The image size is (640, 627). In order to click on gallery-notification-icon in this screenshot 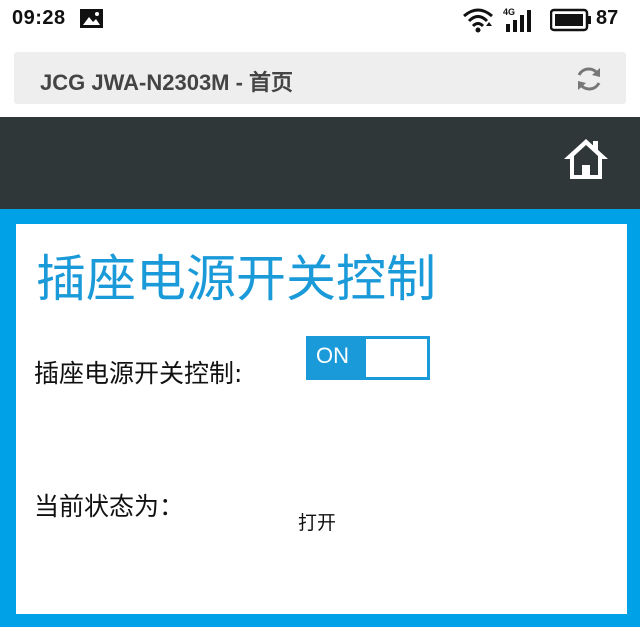, I will do `click(91, 18)`.